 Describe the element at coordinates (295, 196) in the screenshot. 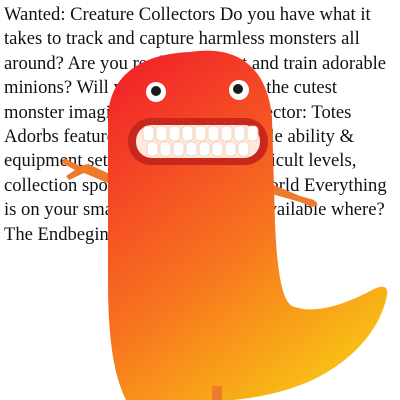

I see `monster-right-arm` at that location.